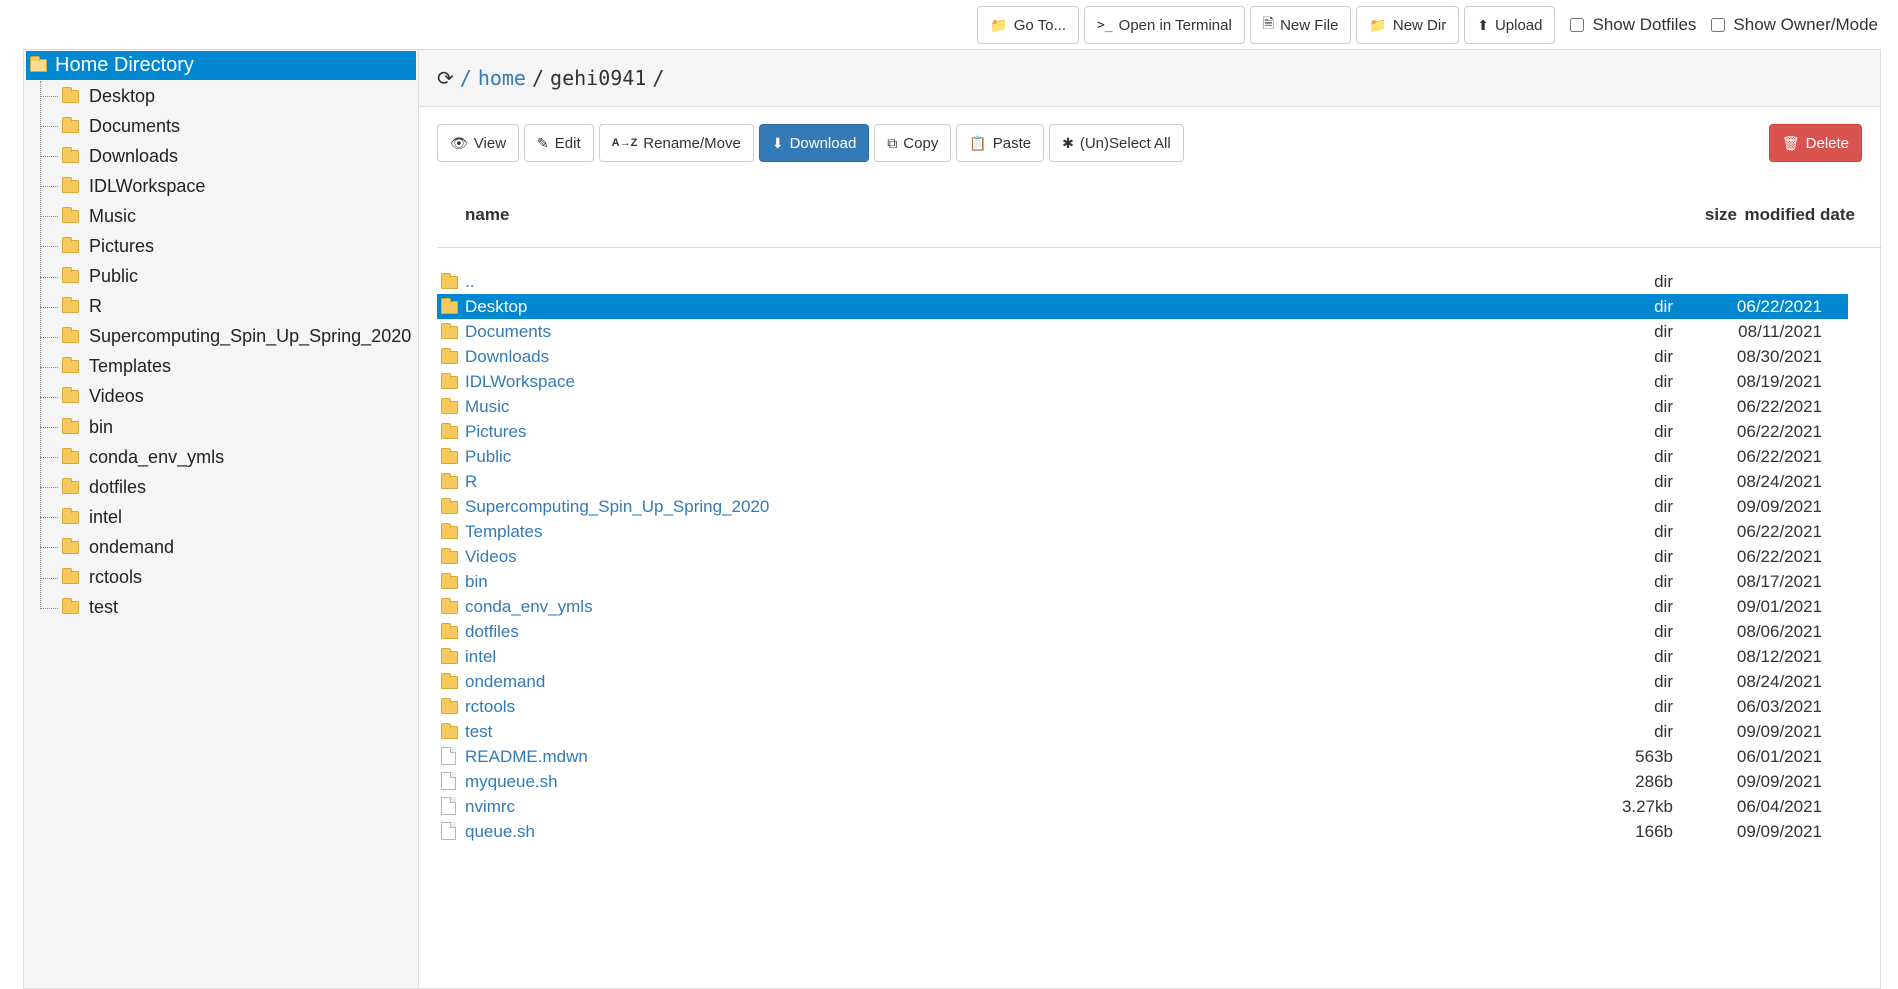 The image size is (1898, 989). What do you see at coordinates (1142, 831) in the screenshot?
I see `table-row: queue.sh 166b 09/09/2021` at bounding box center [1142, 831].